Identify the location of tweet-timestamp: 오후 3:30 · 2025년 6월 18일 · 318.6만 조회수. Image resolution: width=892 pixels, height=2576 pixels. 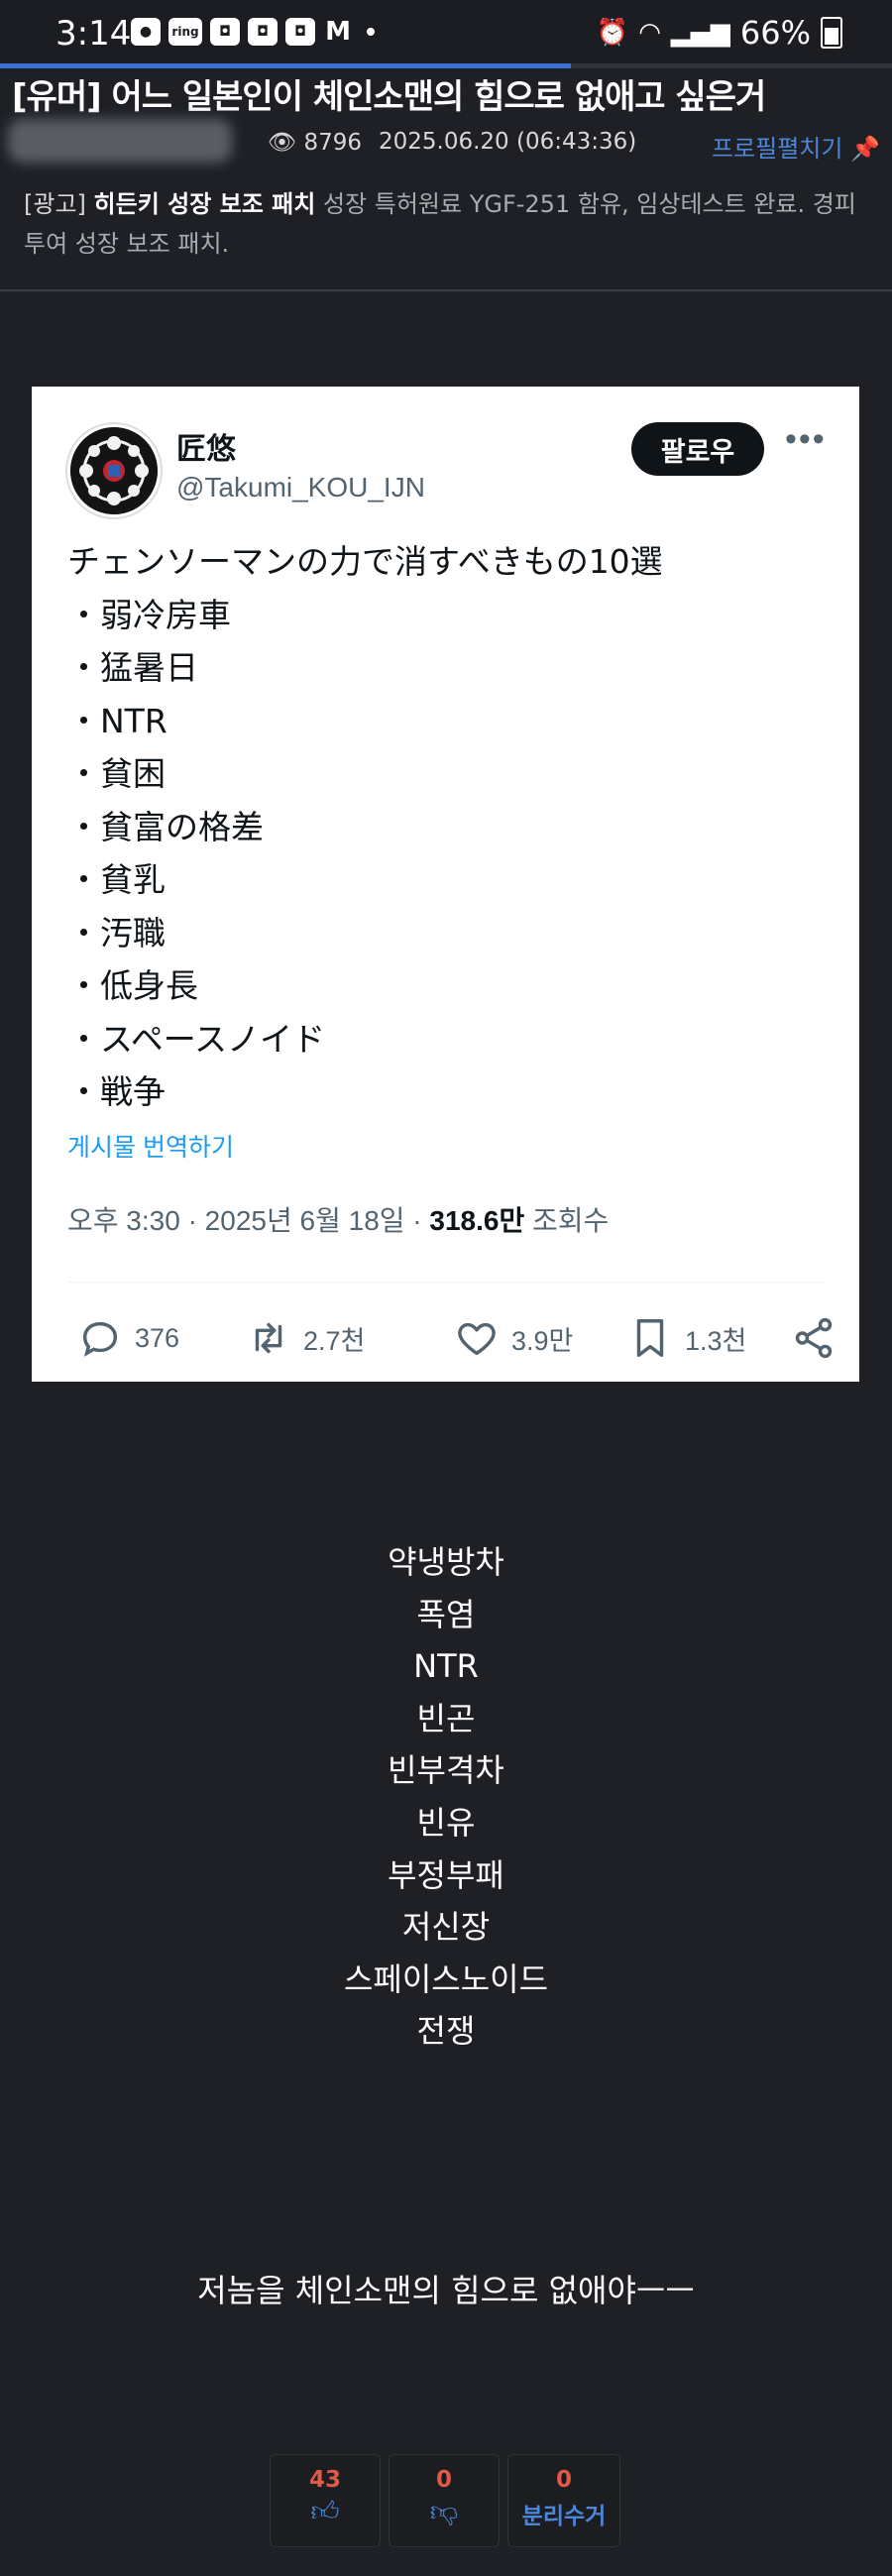
(339, 1220).